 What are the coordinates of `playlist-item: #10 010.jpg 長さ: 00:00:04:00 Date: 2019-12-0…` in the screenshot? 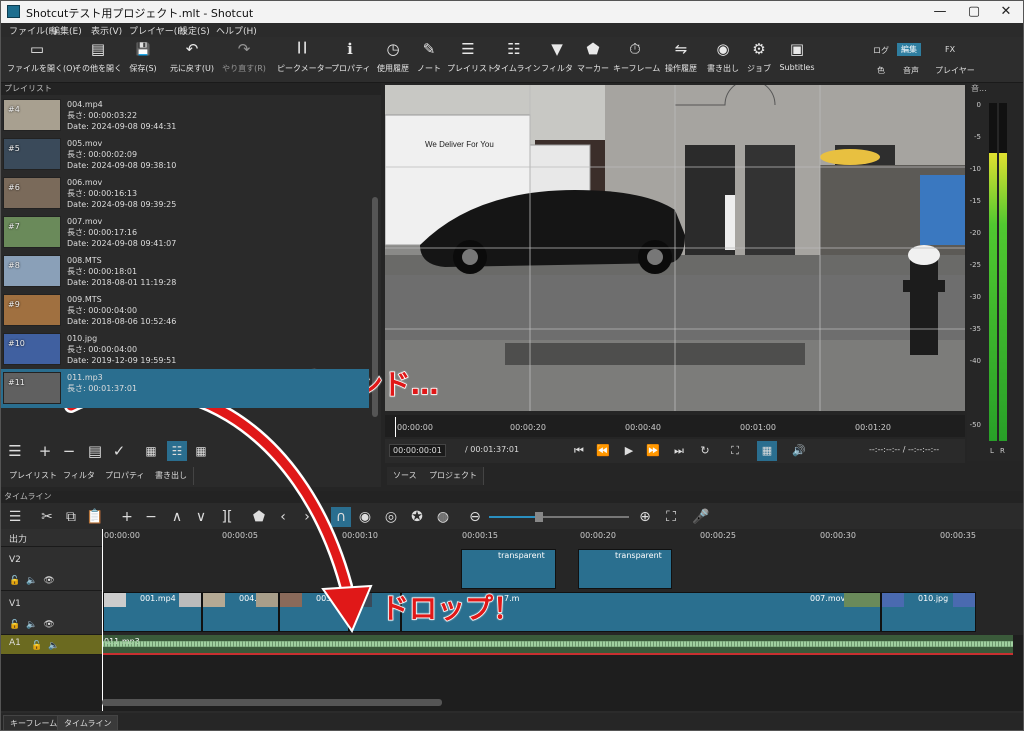 It's located at (185, 349).